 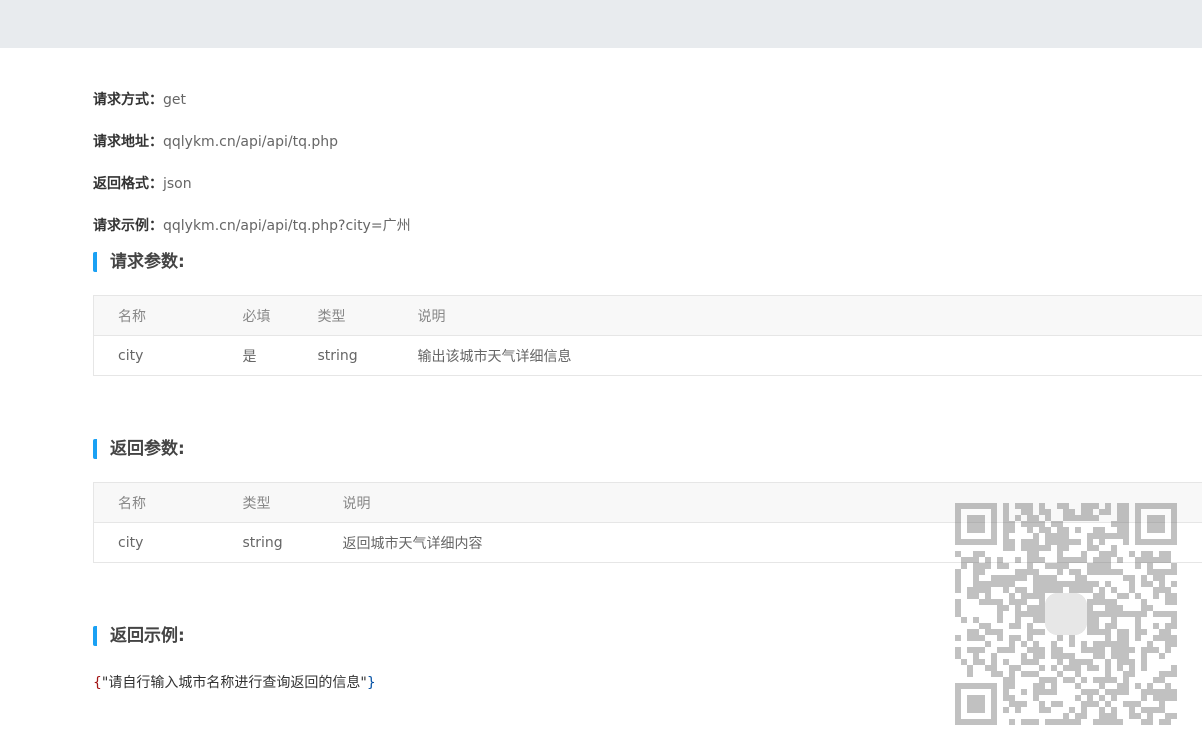 I want to click on qr-code-icon, so click(x=1066, y=614).